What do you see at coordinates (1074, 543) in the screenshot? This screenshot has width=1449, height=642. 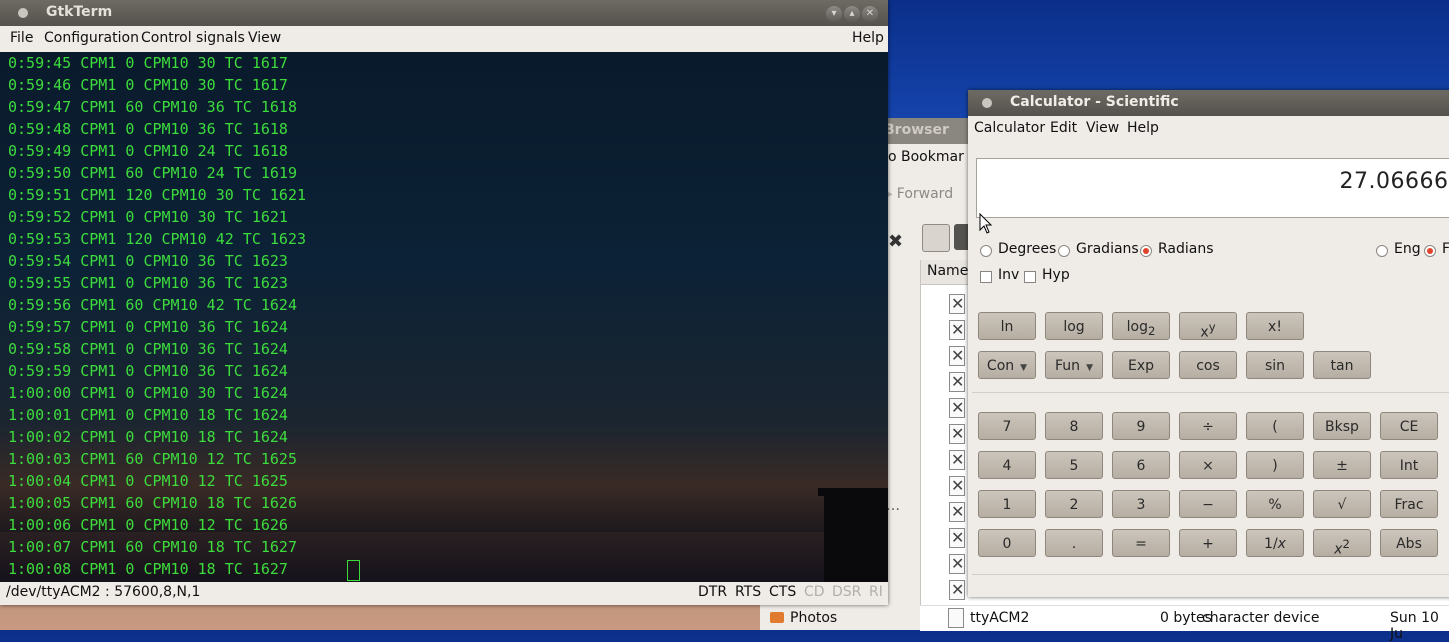 I see `decimal-point-button: .` at bounding box center [1074, 543].